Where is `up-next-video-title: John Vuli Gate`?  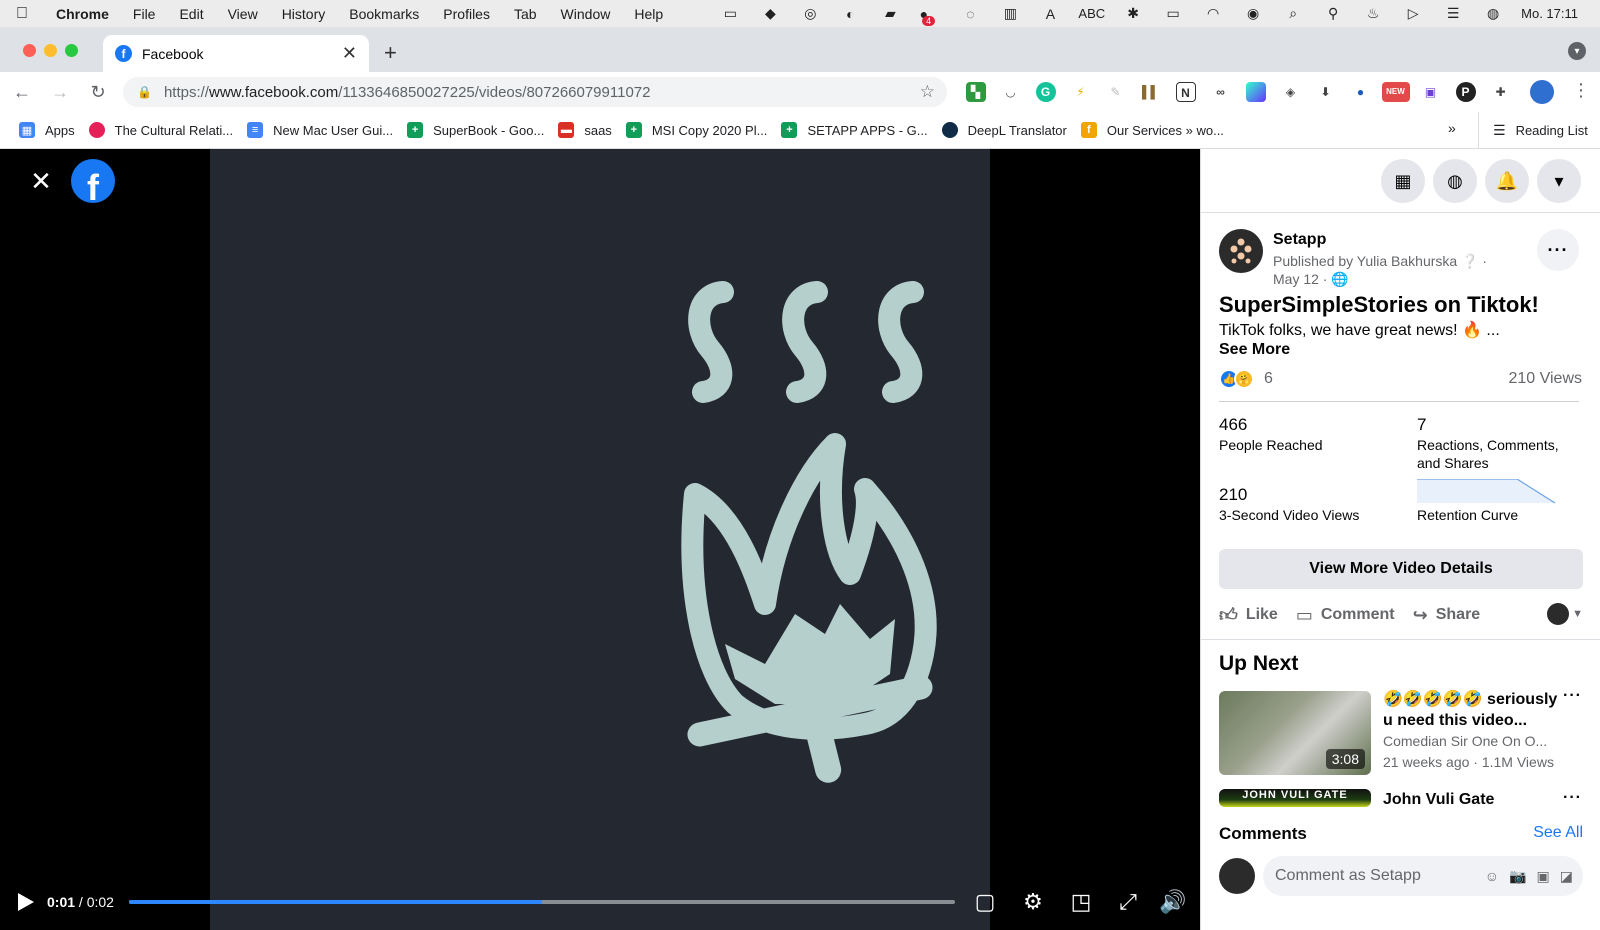 up-next-video-title: John Vuli Gate is located at coordinates (1473, 799).